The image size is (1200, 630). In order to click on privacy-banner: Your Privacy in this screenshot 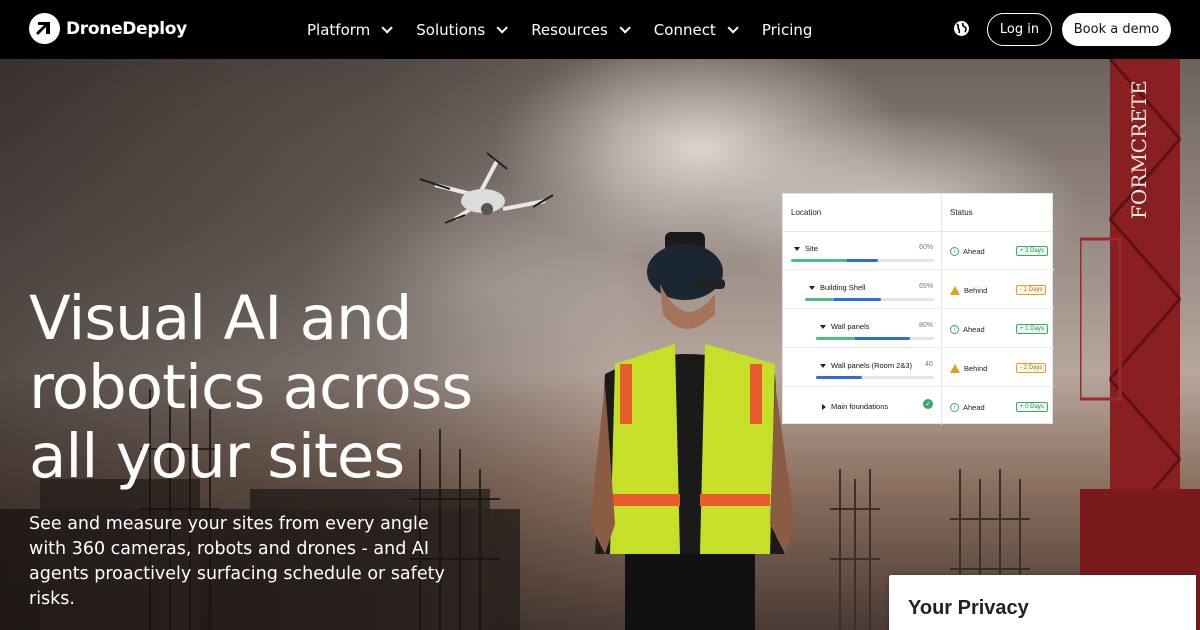, I will do `click(1042, 602)`.